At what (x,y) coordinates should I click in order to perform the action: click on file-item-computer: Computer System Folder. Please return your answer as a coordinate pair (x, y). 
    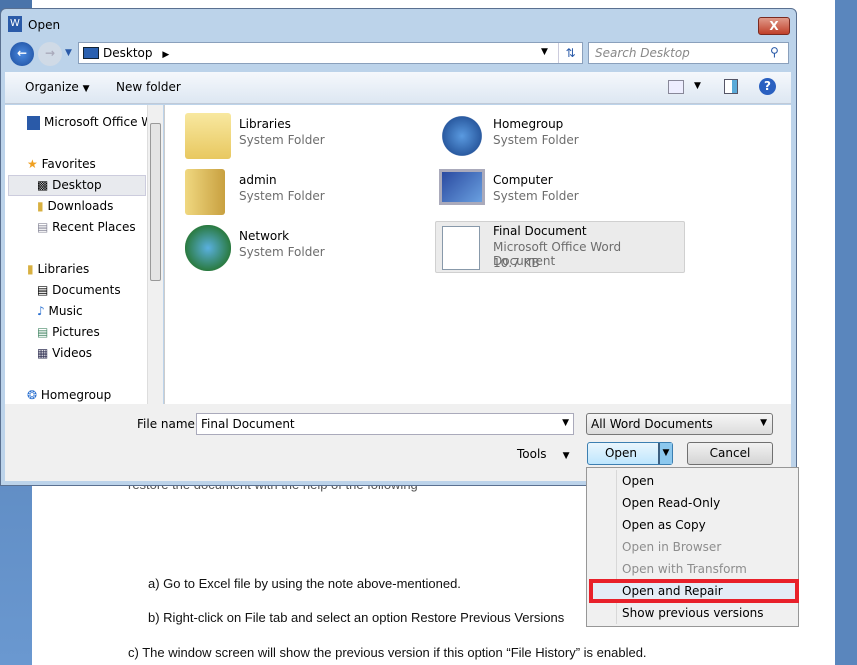
    Looking at the image, I should click on (564, 194).